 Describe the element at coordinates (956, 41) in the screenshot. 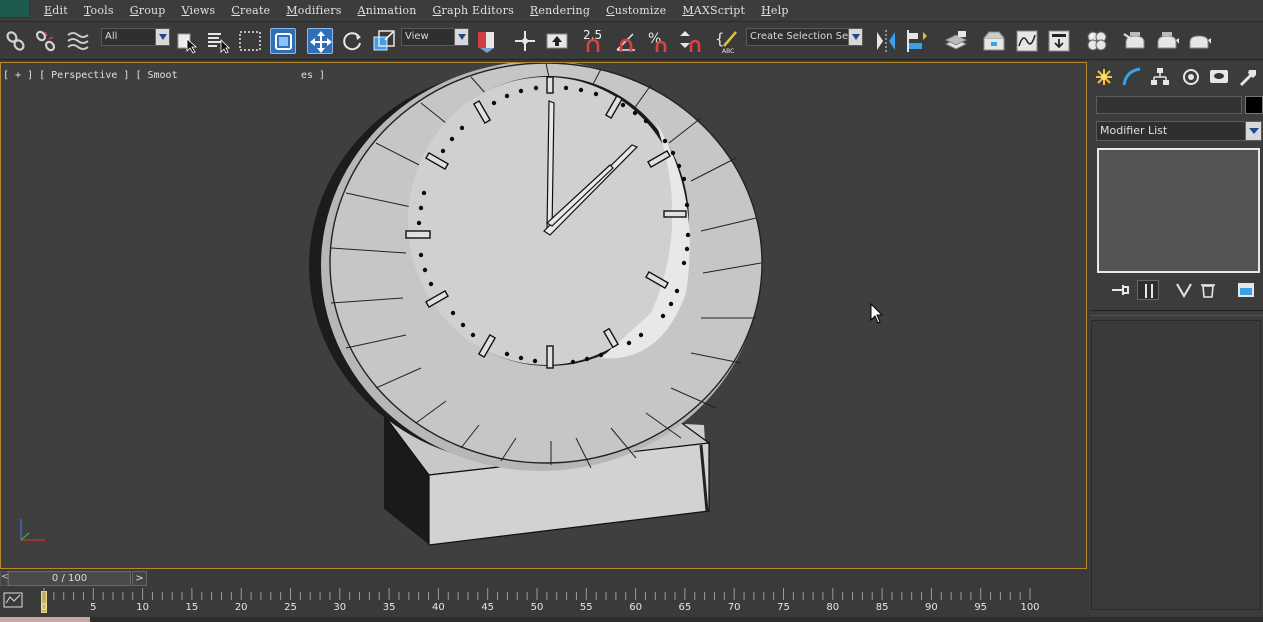

I see `layer-manager-icon` at that location.